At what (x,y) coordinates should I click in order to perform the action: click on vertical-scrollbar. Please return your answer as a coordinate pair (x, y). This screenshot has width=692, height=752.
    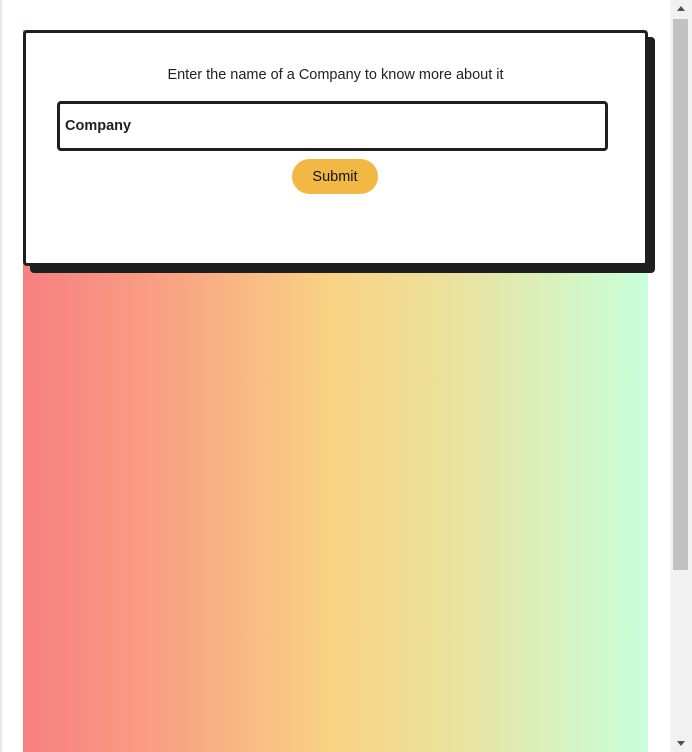
    Looking at the image, I should click on (681, 376).